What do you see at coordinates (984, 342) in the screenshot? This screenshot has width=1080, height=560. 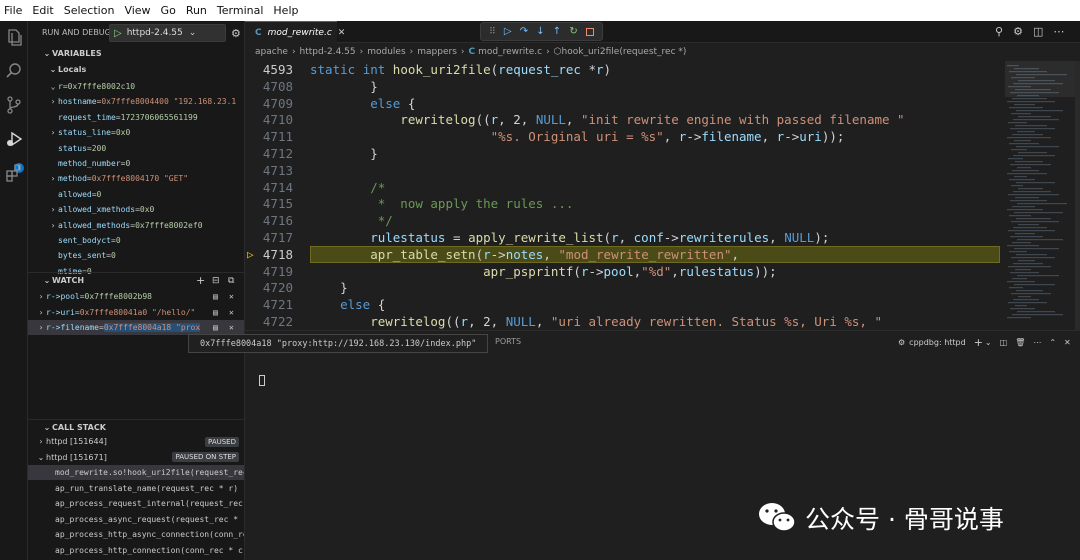 I see `terminal-selector: ⚙ cppdbg: httpd + ⌄ ◫ 🗑 ⋯ ⌃ ✕` at bounding box center [984, 342].